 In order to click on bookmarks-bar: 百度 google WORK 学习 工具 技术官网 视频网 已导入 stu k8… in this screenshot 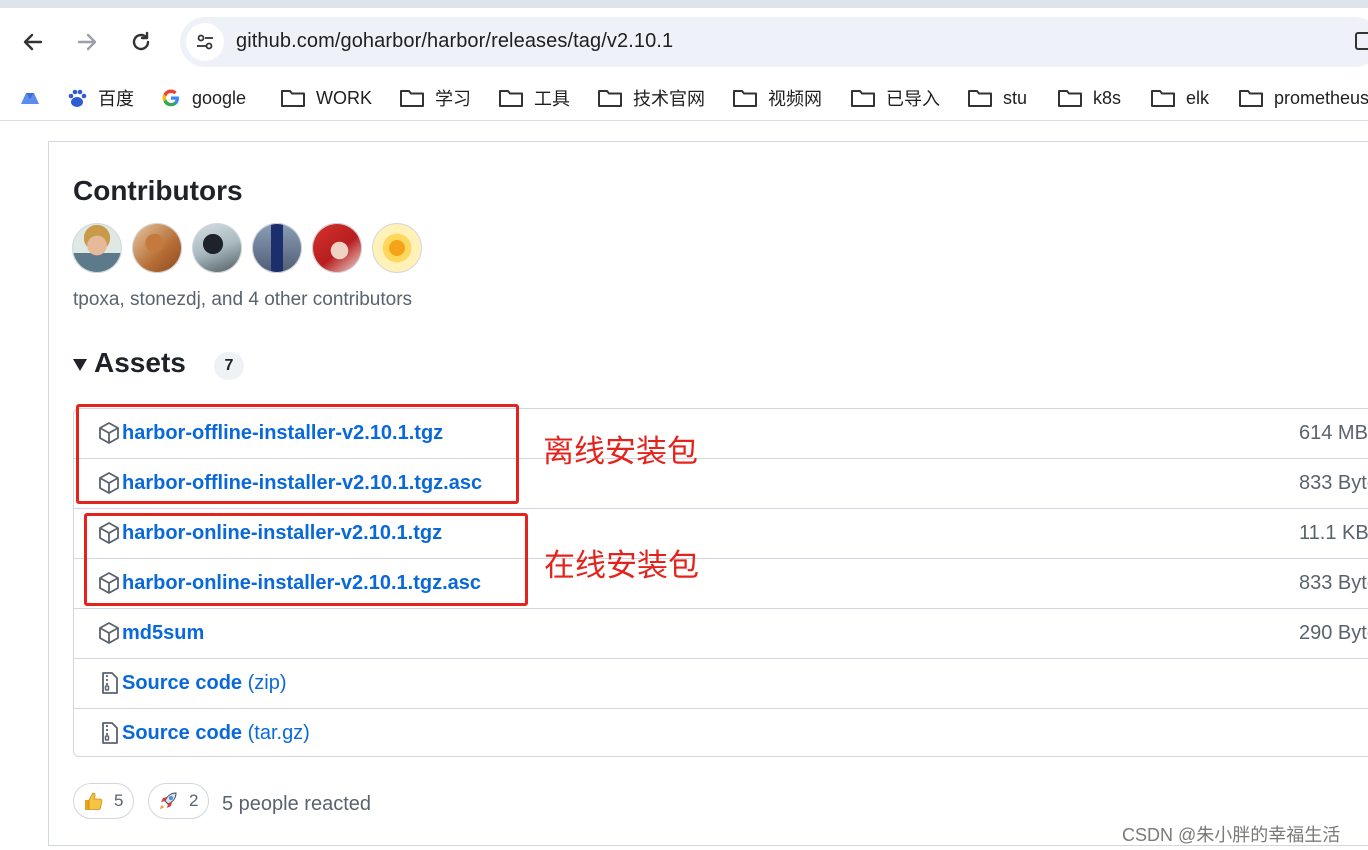, I will do `click(684, 98)`.